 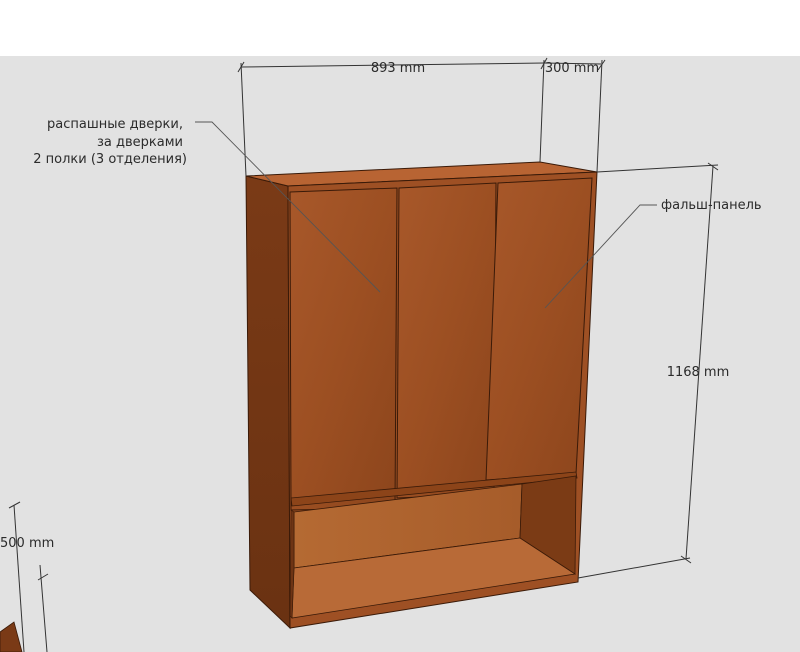 I want to click on height-label: 1168 mm, so click(x=698, y=372).